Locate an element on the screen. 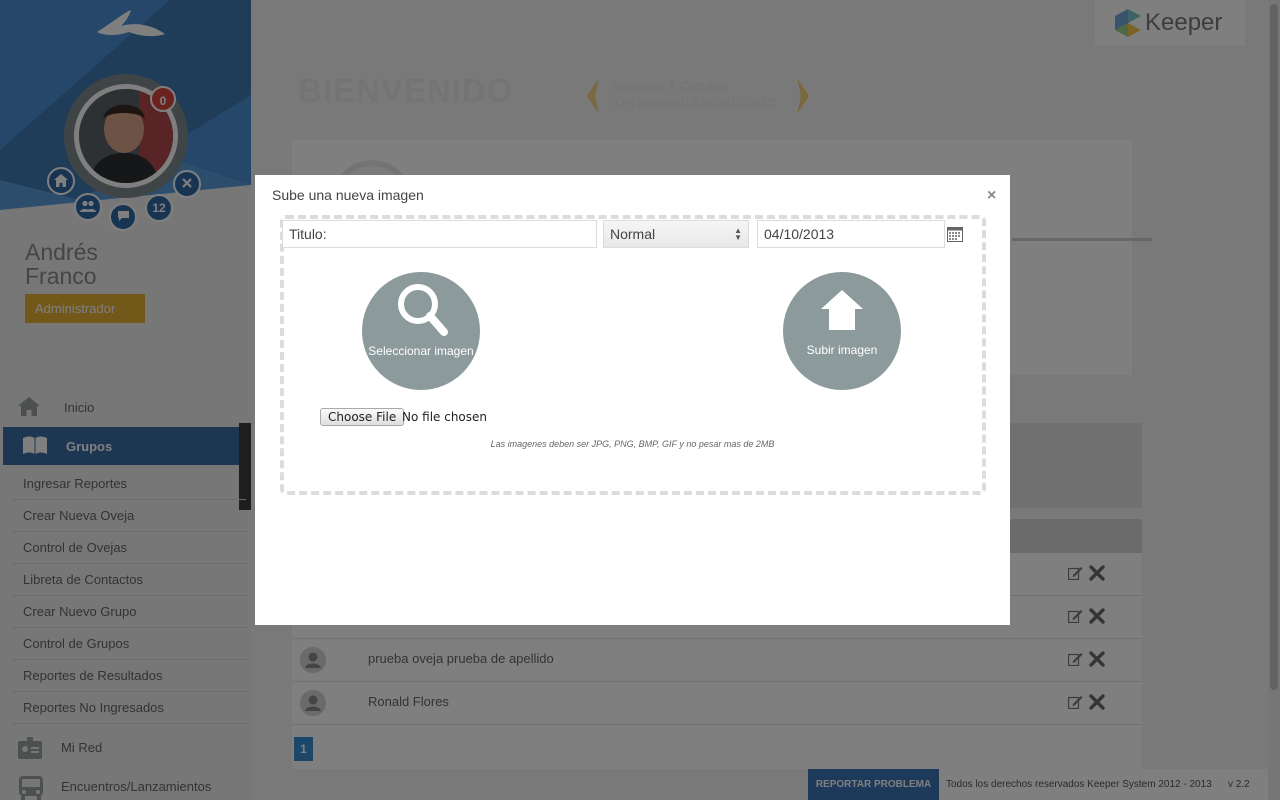 Image resolution: width=1280 pixels, height=800 pixels. title-input: Titulo: is located at coordinates (439, 234).